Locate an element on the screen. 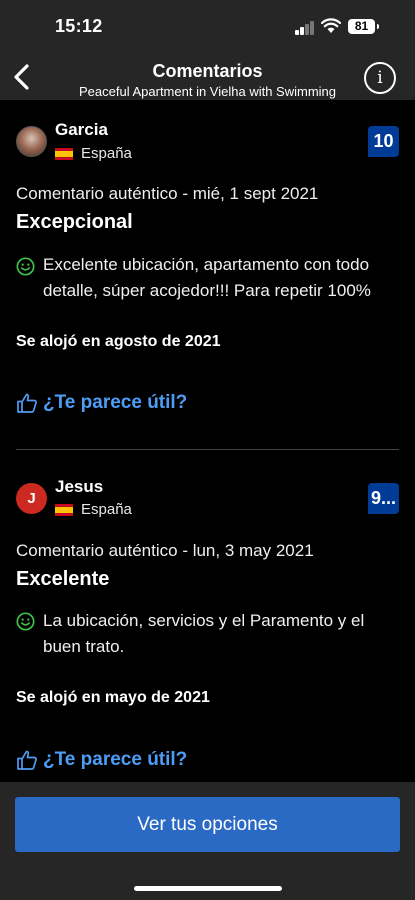 The image size is (415, 900). review-meta: Comentario auténtico - lun, 3 may 2021 is located at coordinates (165, 550).